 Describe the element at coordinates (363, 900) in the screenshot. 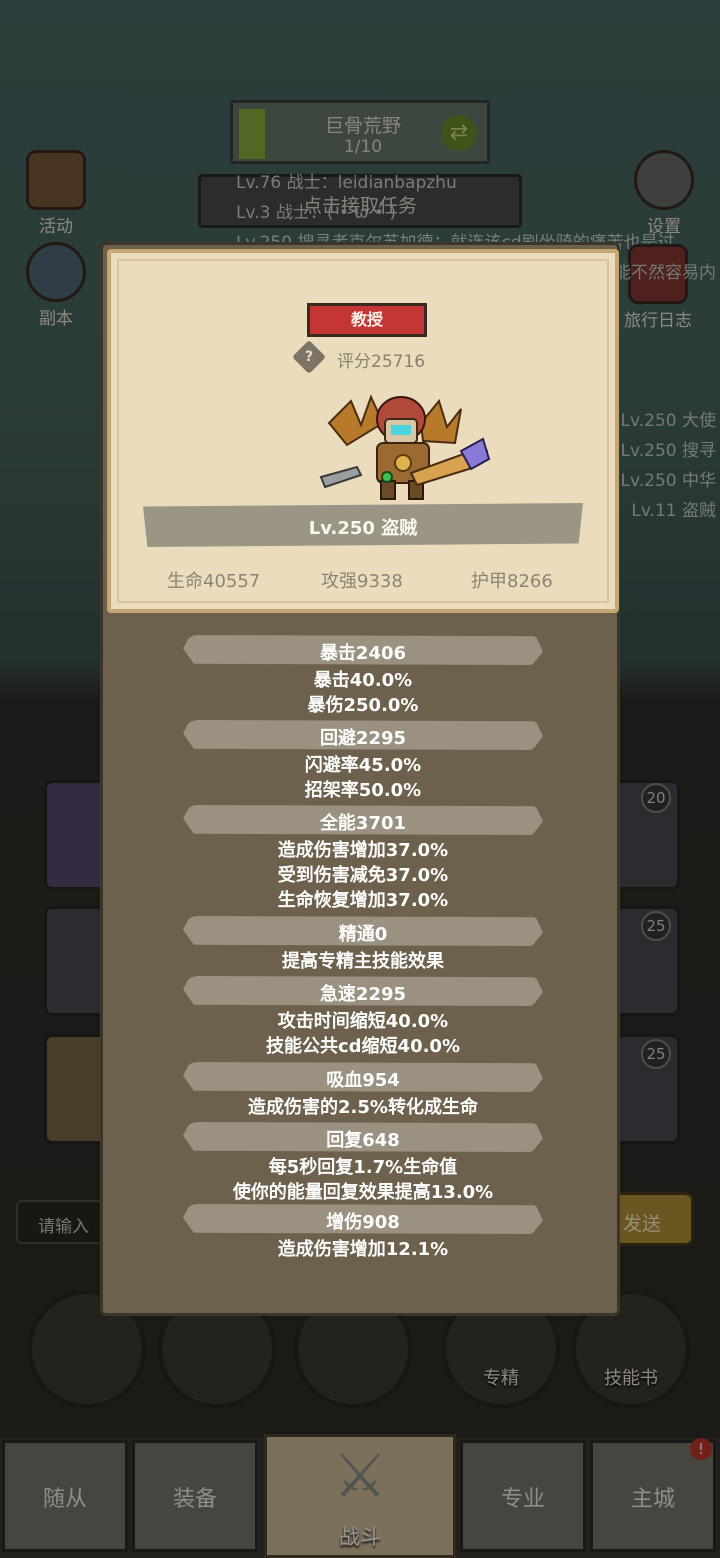

I see `stat-line: 生命恢复增加37.0%` at that location.